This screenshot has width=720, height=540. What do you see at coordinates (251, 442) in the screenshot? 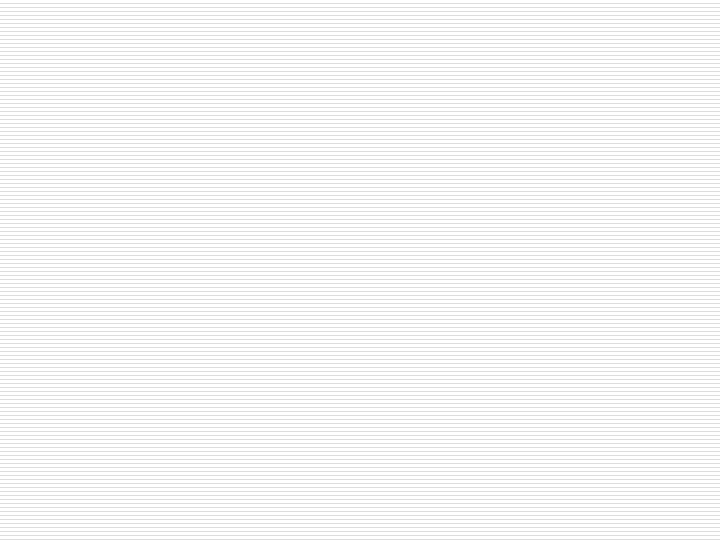
I see `text-run: : A` at bounding box center [251, 442].